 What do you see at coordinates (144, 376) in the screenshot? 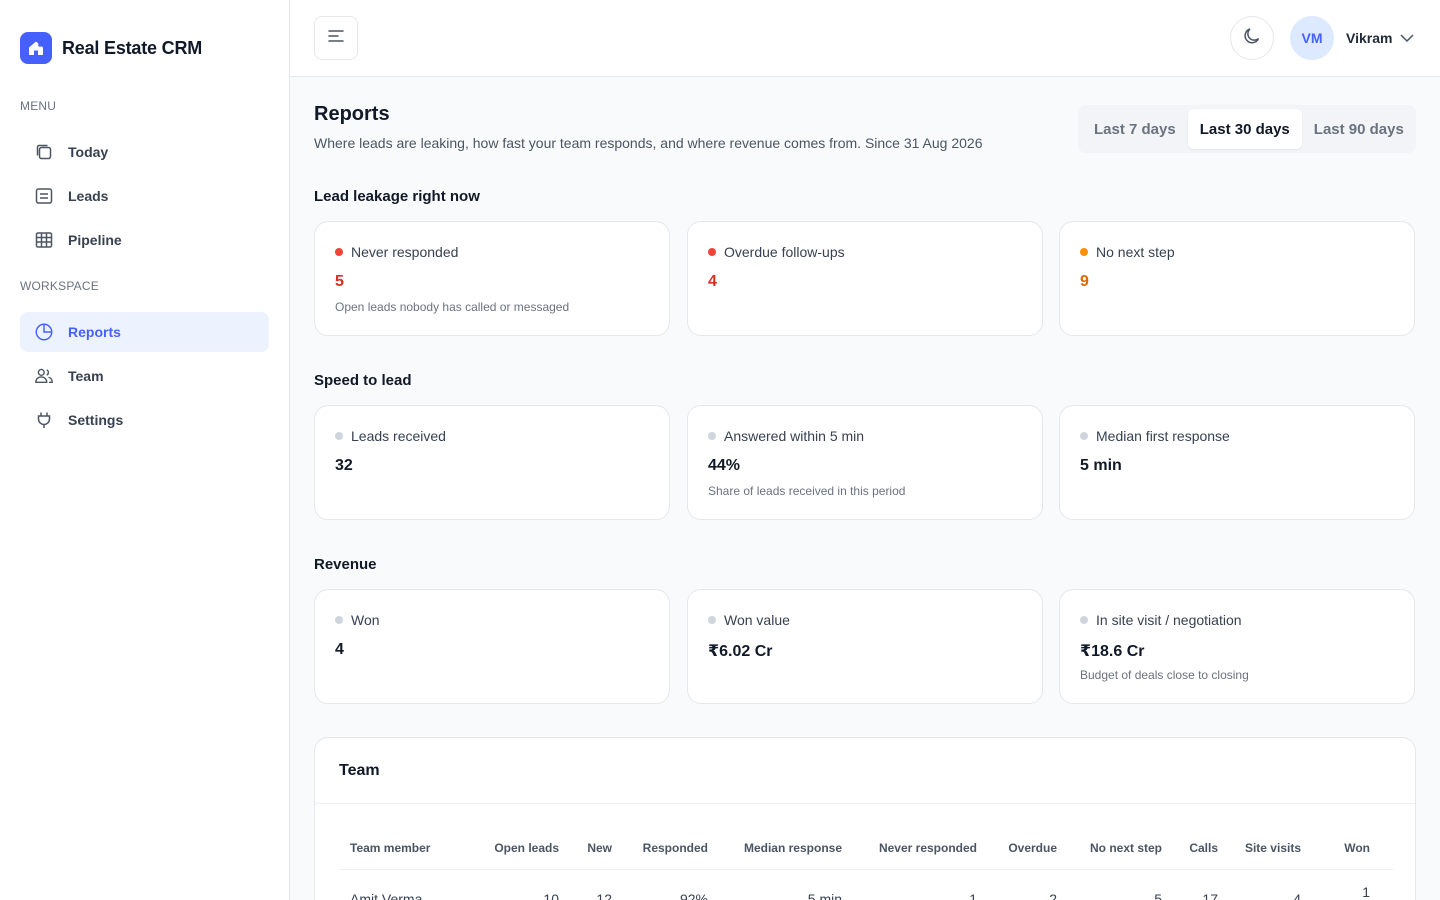
I see `sidebar-item-team: Team` at bounding box center [144, 376].